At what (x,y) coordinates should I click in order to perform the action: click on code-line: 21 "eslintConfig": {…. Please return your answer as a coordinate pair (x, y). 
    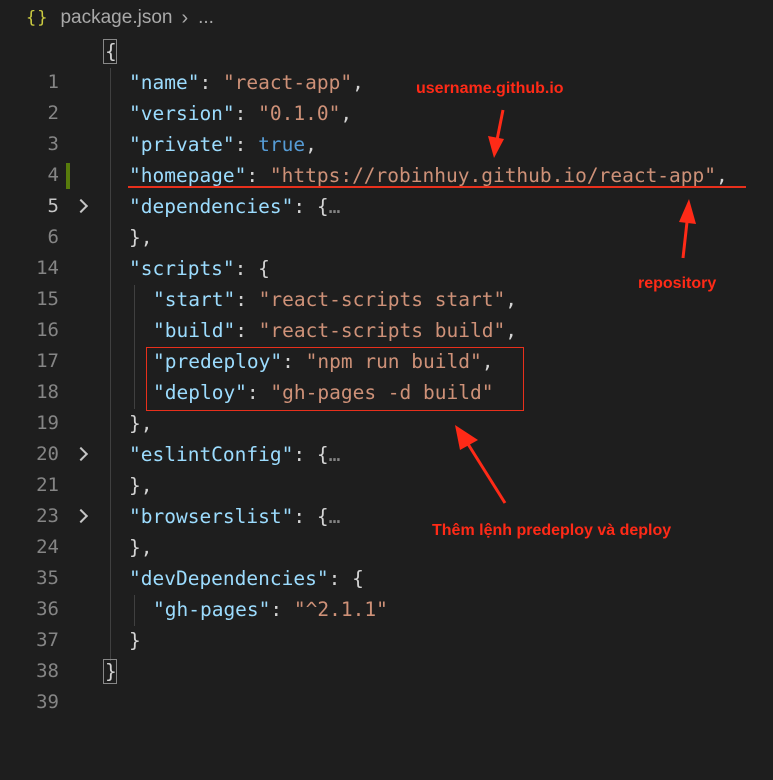
    Looking at the image, I should click on (386, 467).